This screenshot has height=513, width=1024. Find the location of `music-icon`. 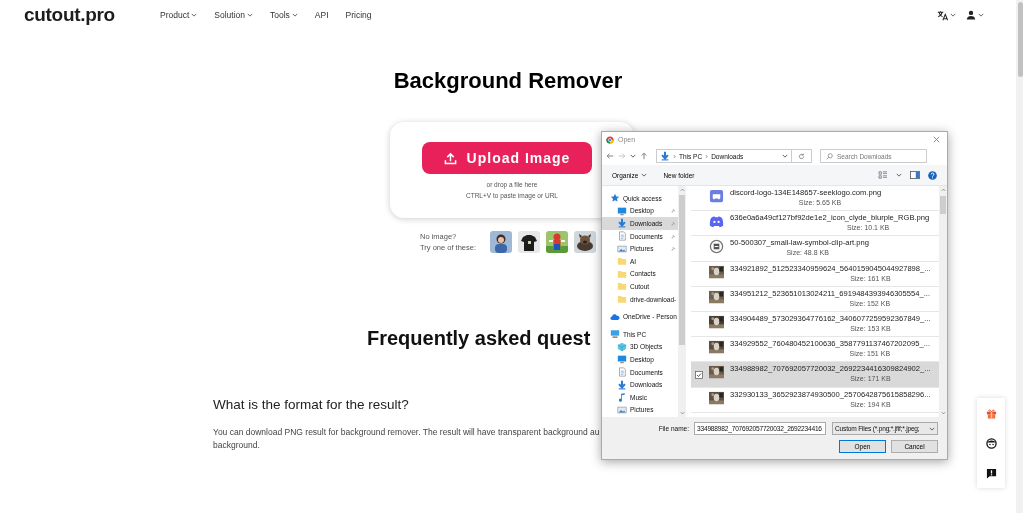

music-icon is located at coordinates (622, 397).